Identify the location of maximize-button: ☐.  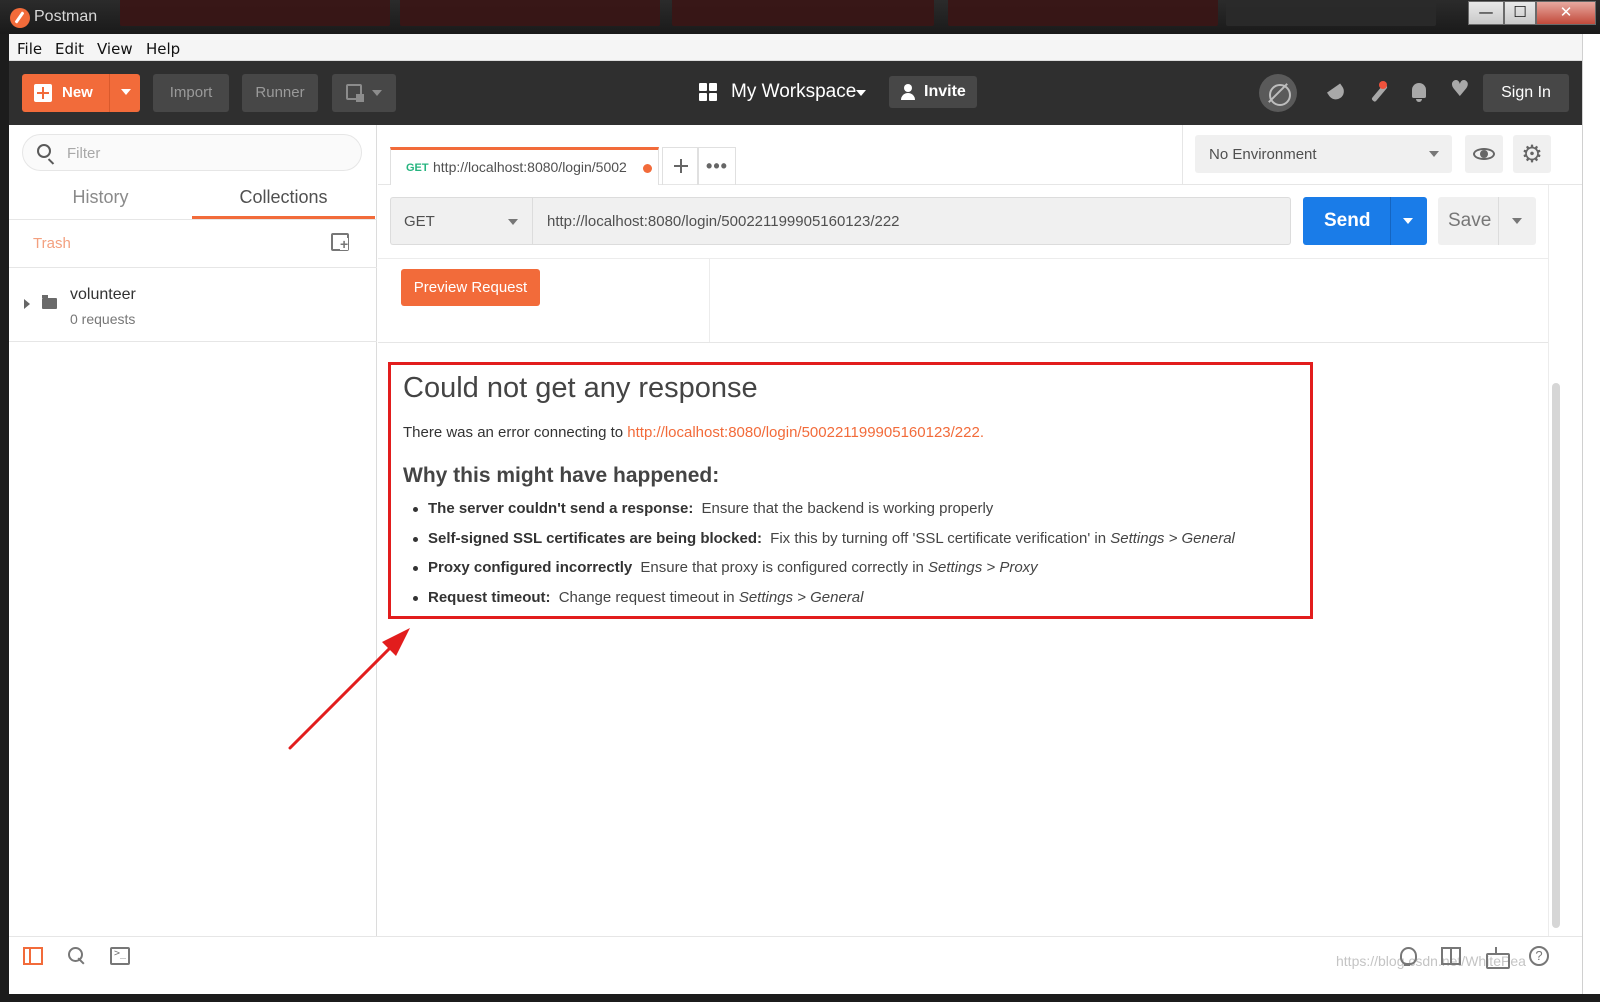
(1520, 13).